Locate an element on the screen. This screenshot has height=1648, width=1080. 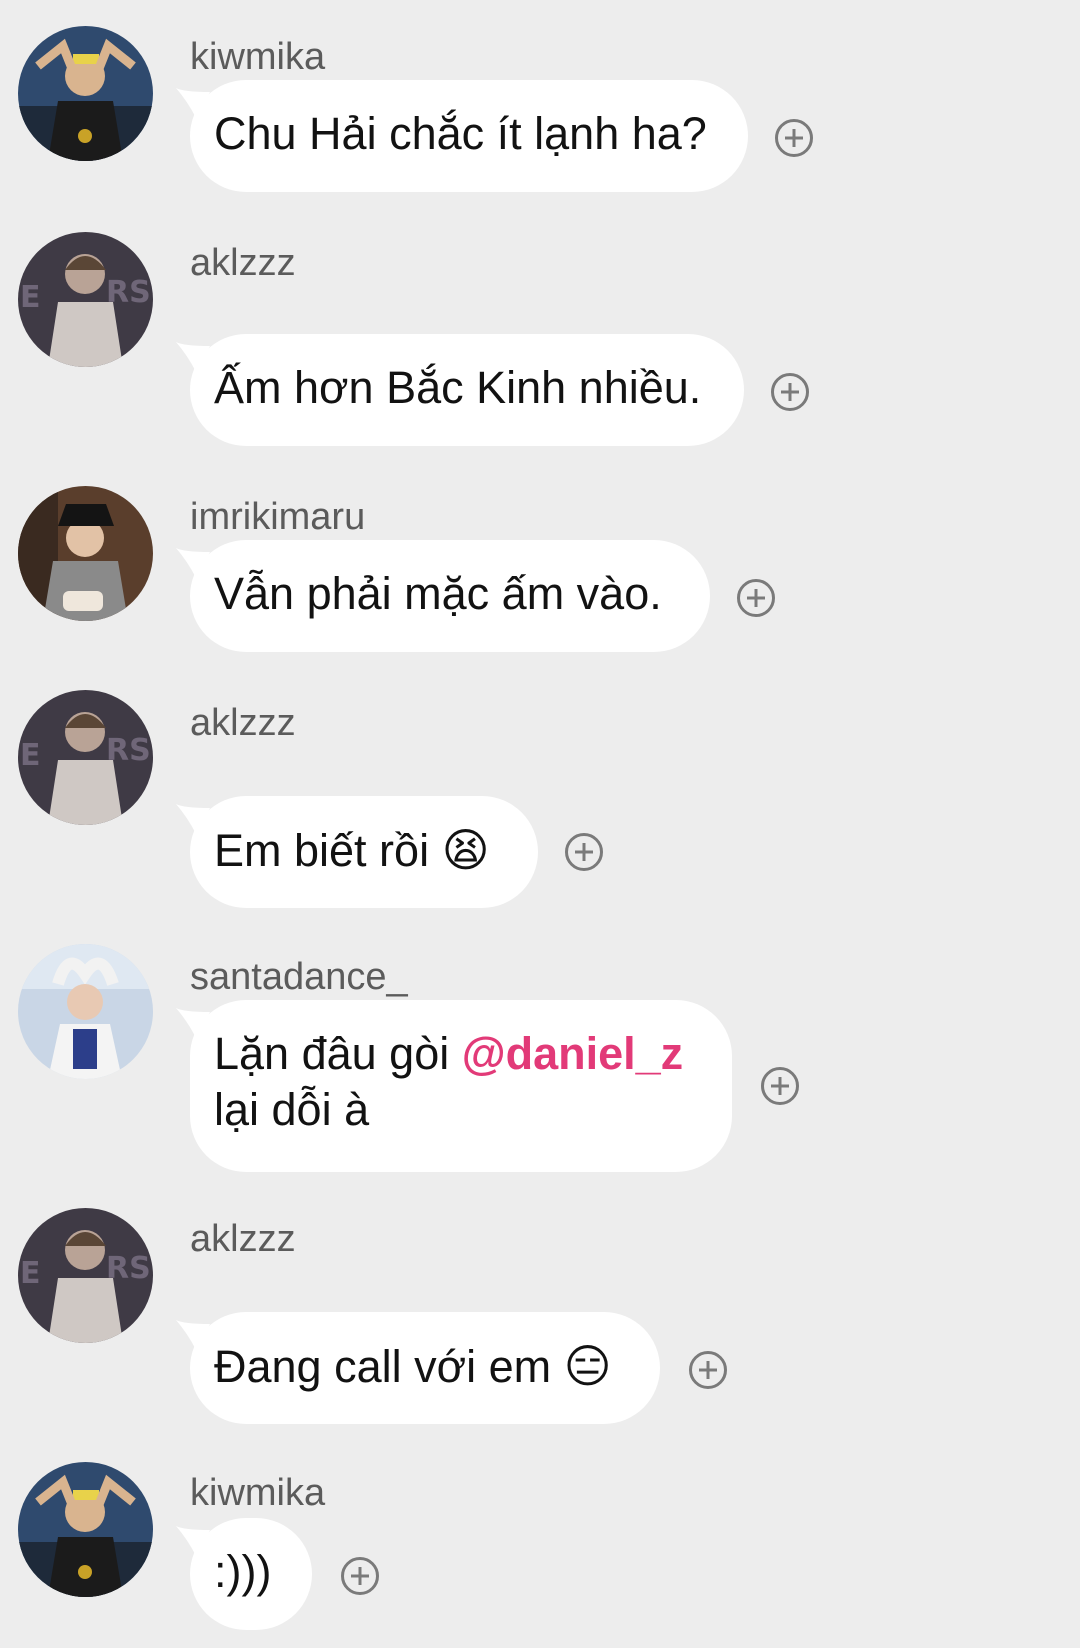
message-bubble: Đang call với em 😑 is located at coordinates (418, 1368).